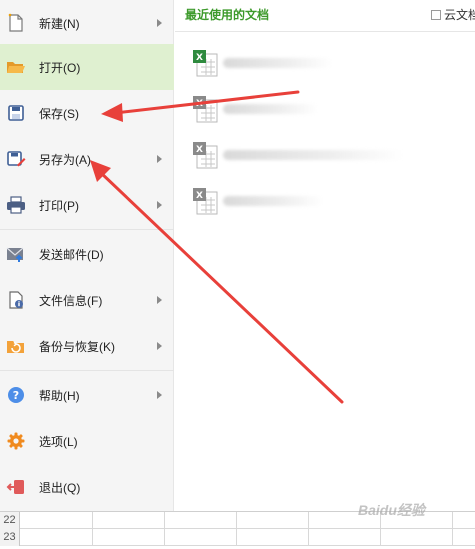 The width and height of the screenshot is (475, 549). I want to click on options-gear-icon, so click(16, 441).